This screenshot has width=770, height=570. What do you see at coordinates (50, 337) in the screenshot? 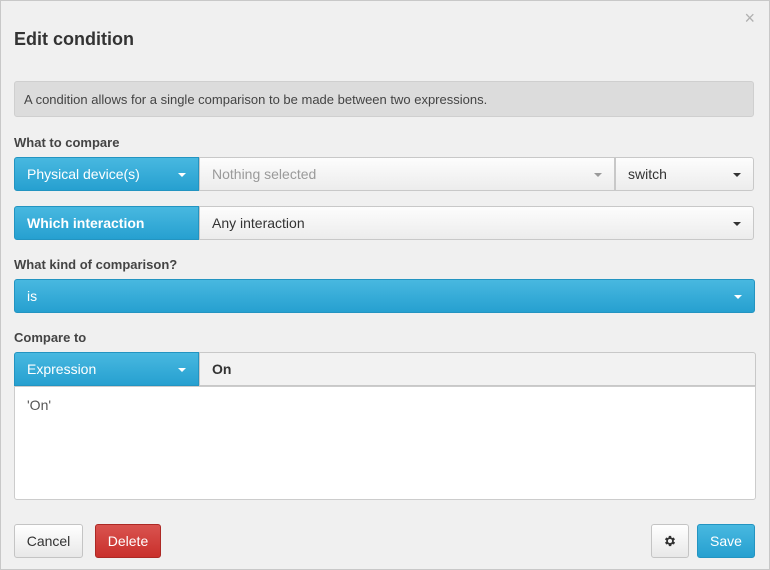
I see `compare-to-label: Compare to` at bounding box center [50, 337].